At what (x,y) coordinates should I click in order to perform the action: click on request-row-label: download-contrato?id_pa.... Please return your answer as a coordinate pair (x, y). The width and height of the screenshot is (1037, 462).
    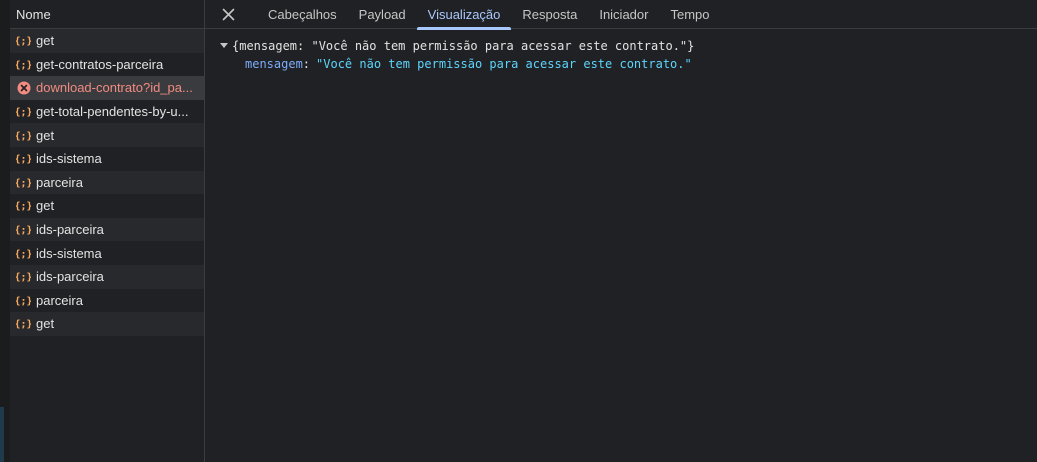
    Looking at the image, I should click on (114, 88).